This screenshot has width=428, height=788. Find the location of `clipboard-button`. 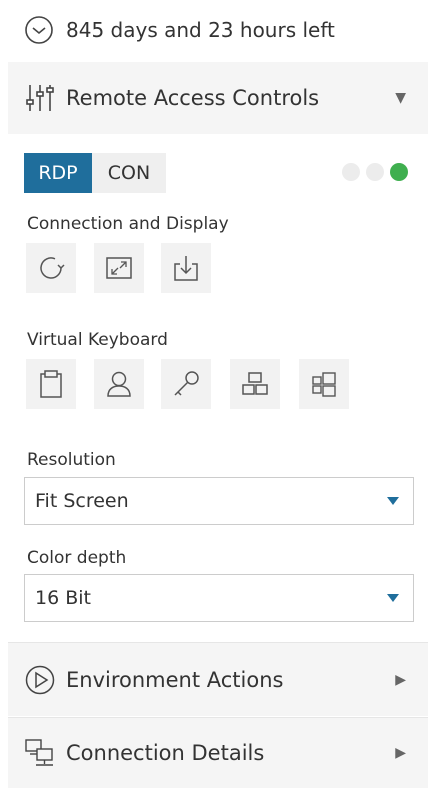

clipboard-button is located at coordinates (51, 384).